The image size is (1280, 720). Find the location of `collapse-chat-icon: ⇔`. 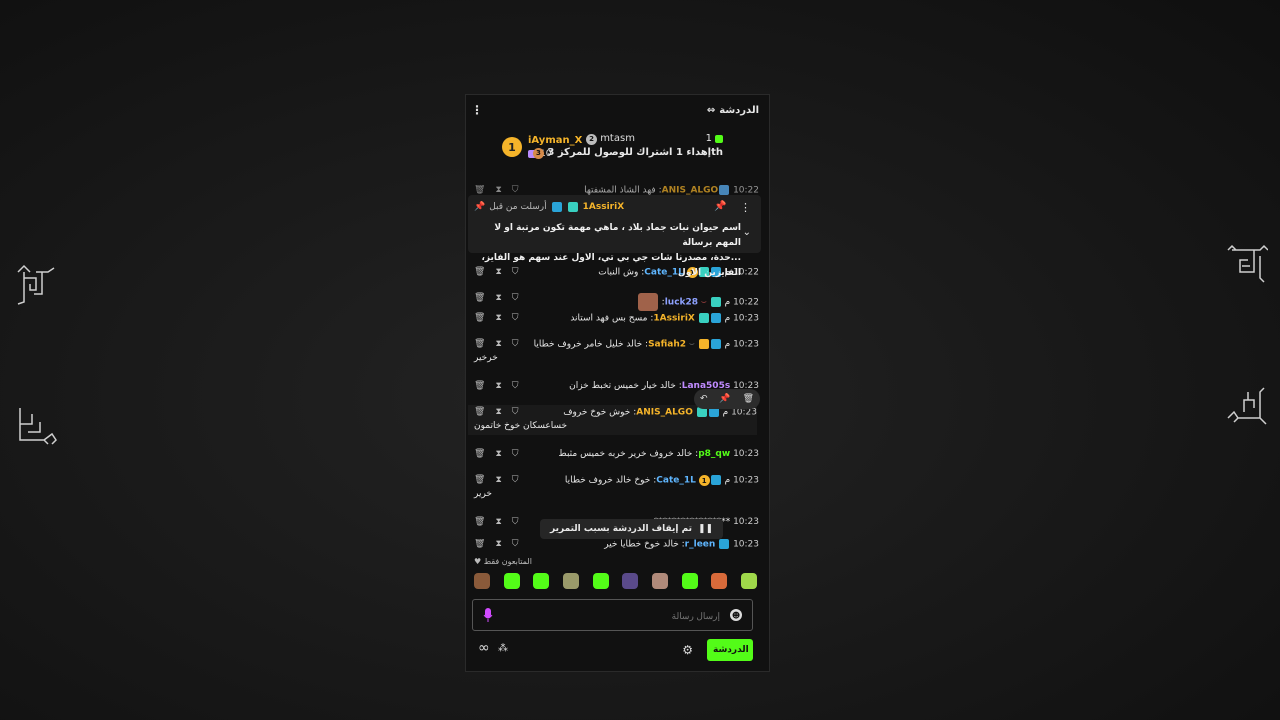

collapse-chat-icon: ⇔ is located at coordinates (711, 110).